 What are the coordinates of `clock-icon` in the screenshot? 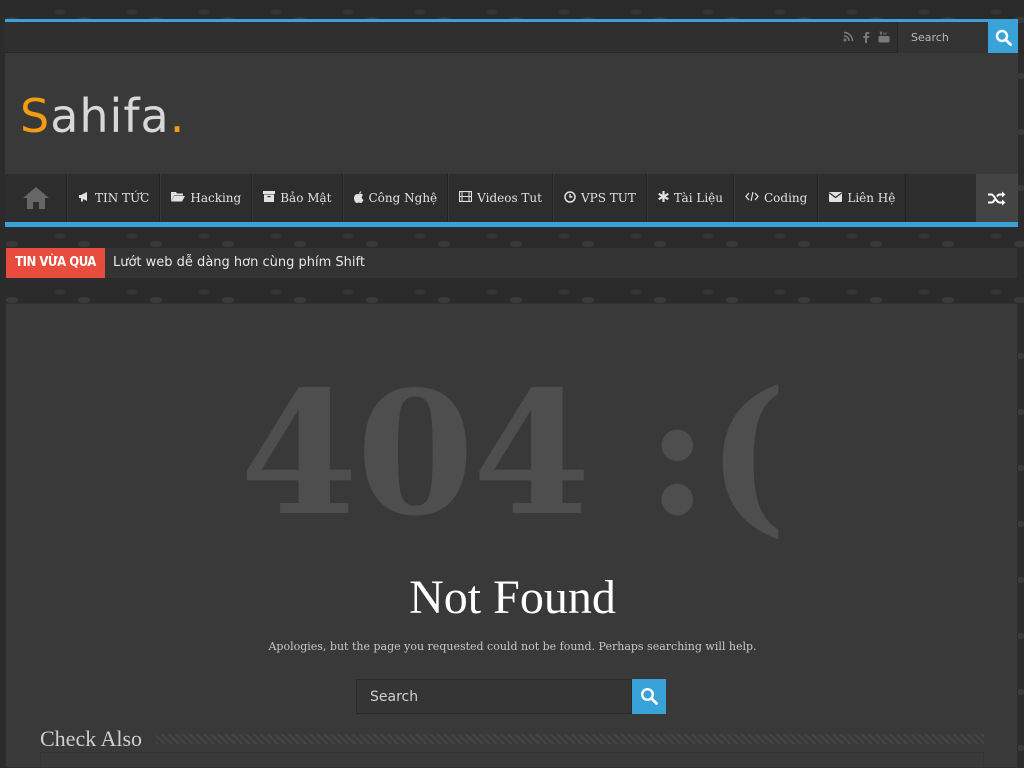 It's located at (570, 198).